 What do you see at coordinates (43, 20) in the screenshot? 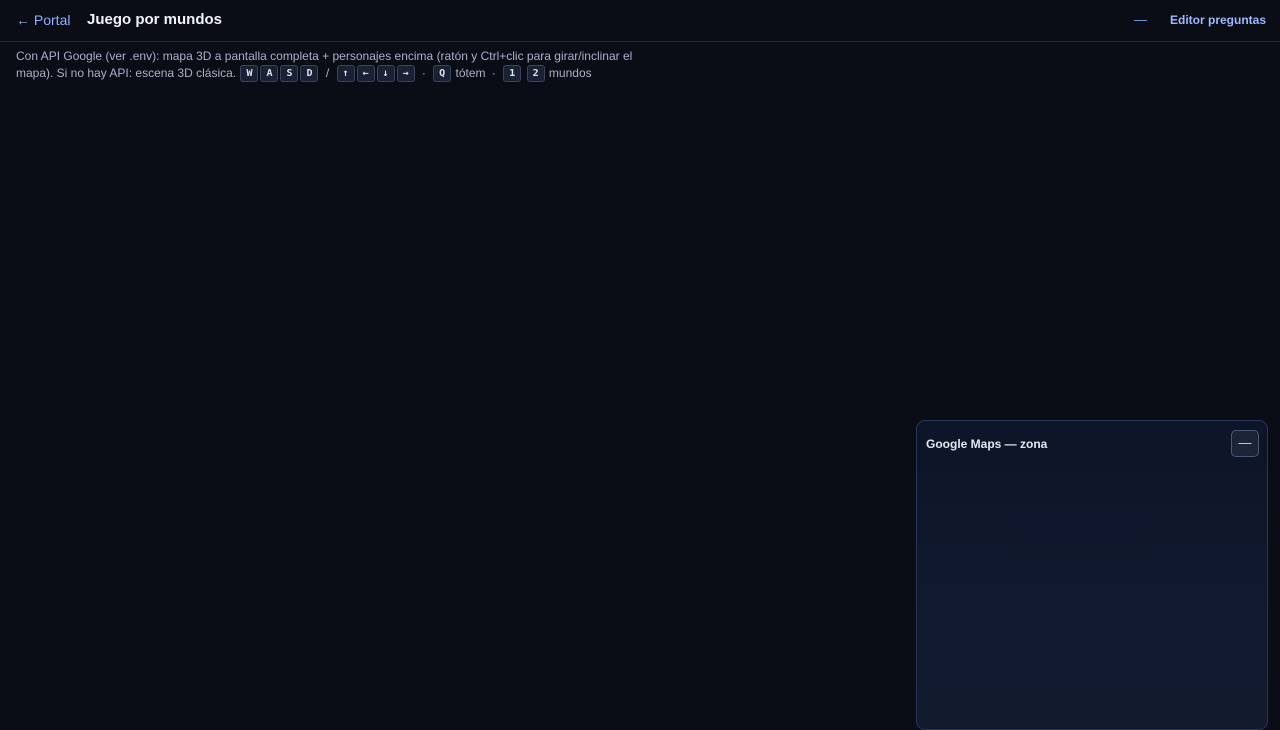
I see `back-to-portal-link: ← Portal` at bounding box center [43, 20].